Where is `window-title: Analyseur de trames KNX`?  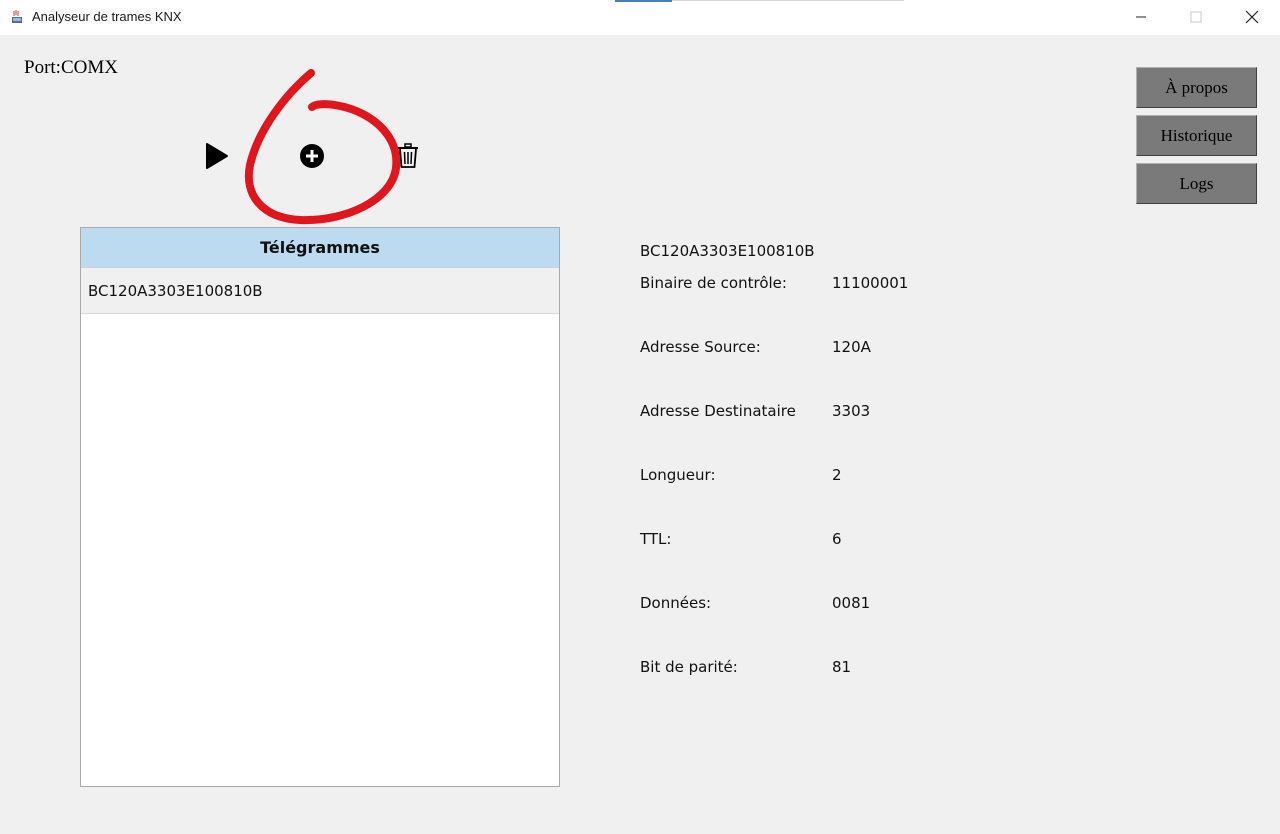 window-title: Analyseur de trames KNX is located at coordinates (107, 16).